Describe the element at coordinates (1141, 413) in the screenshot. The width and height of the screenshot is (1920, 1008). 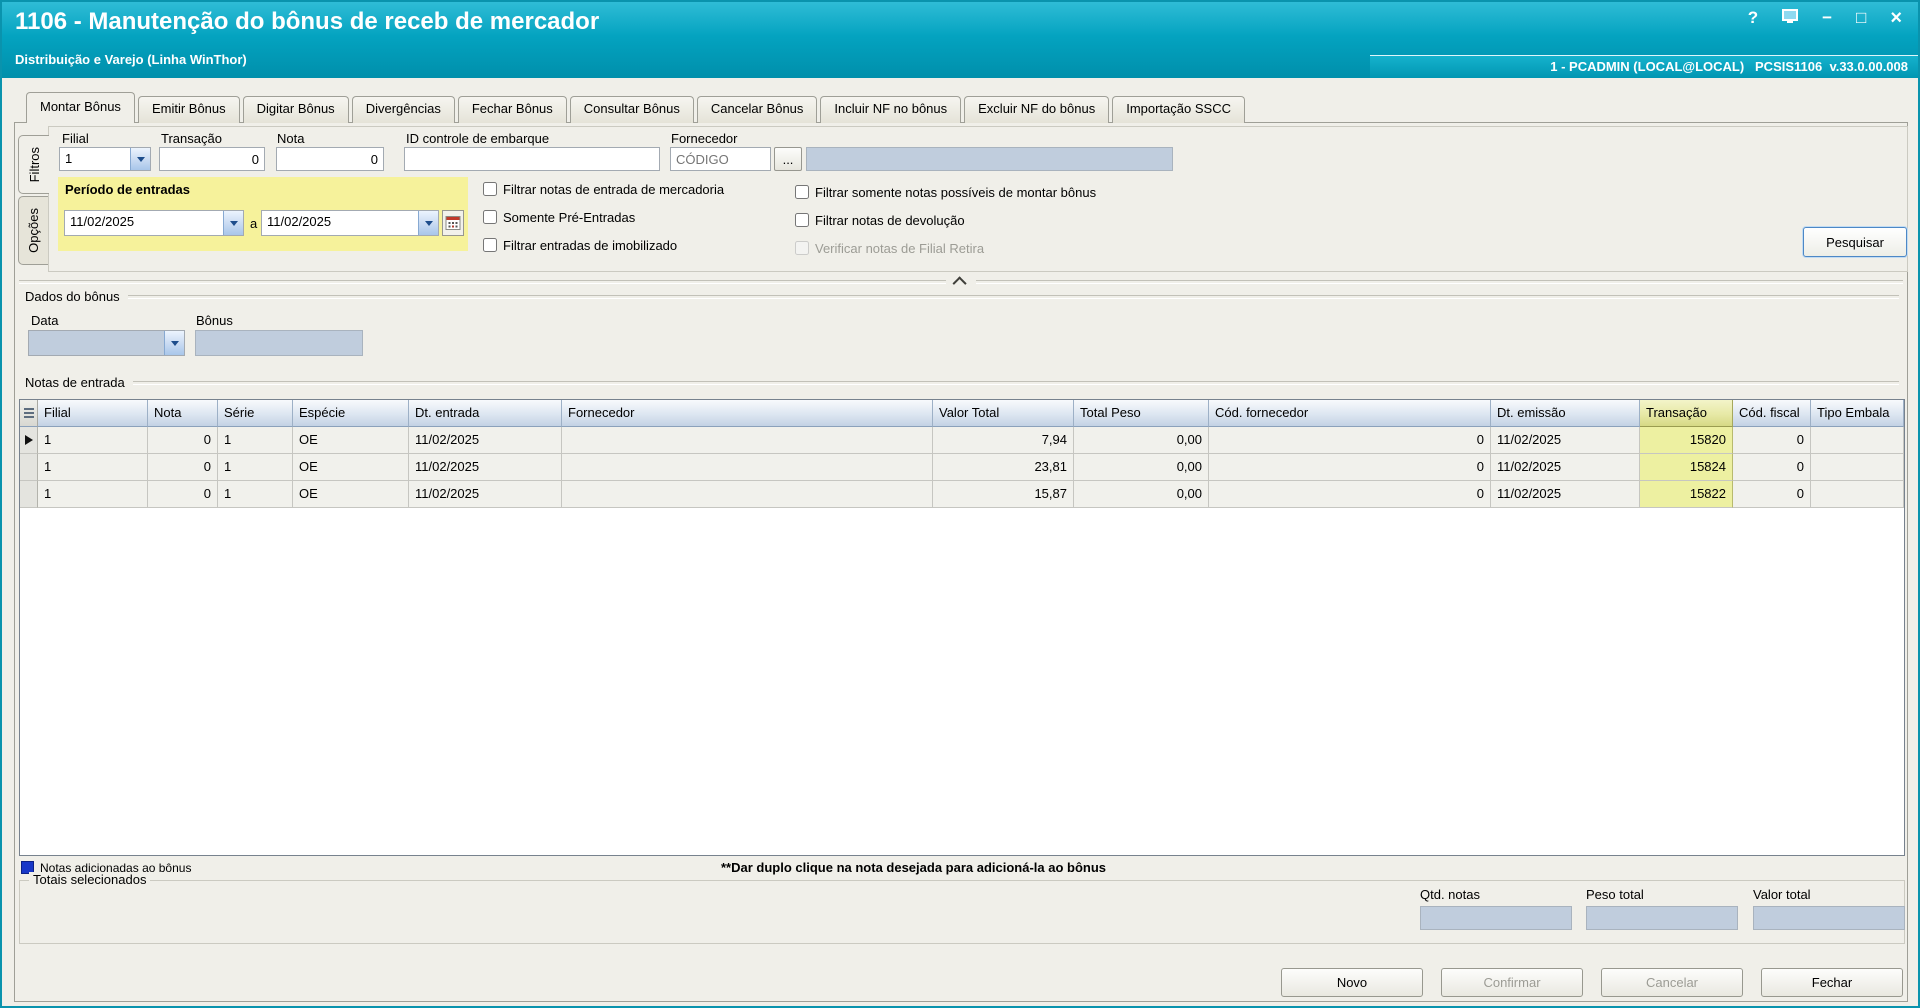
I see `column-header-total-peso: Total Peso` at that location.